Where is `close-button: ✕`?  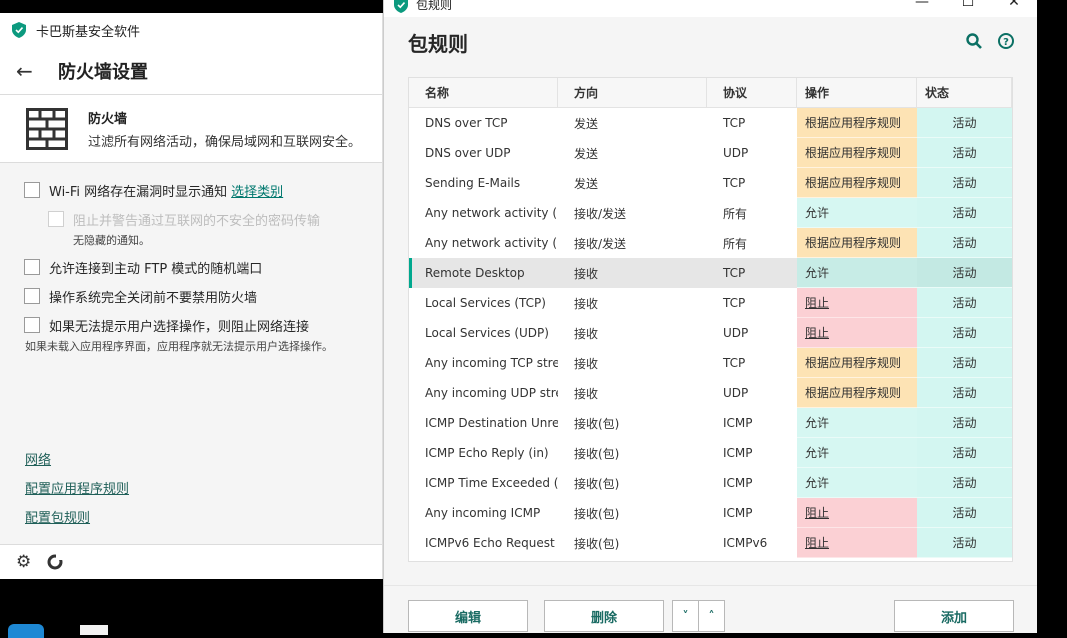
close-button: ✕ is located at coordinates (1014, 6).